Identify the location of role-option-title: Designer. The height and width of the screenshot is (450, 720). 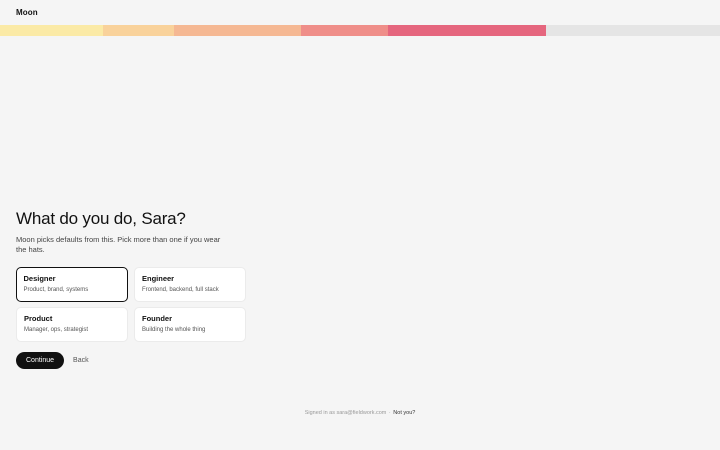
(39, 278).